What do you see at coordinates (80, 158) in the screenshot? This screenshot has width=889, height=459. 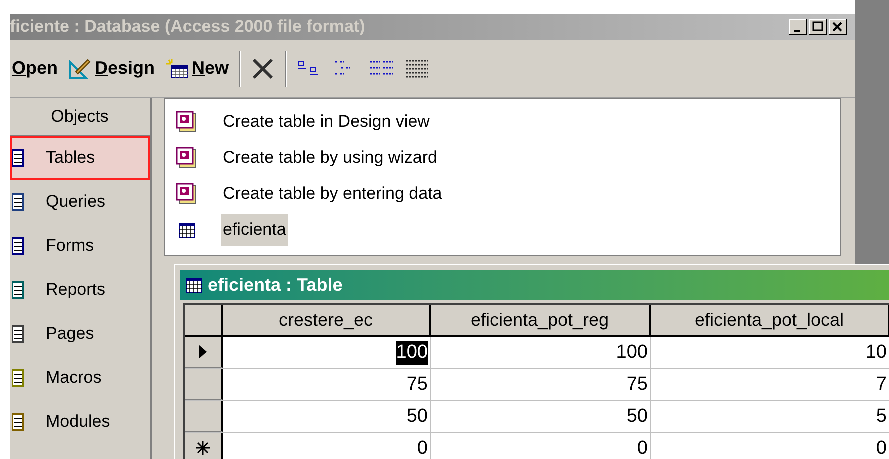 I see `sidebar-item: Tables` at bounding box center [80, 158].